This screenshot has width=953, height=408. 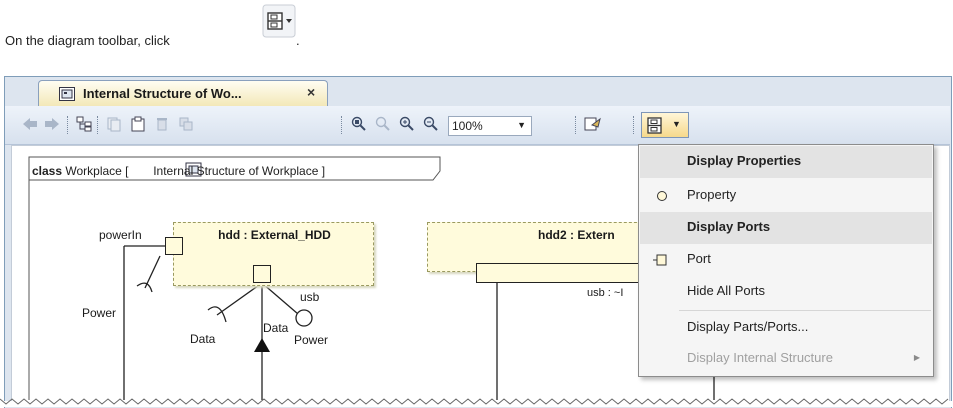 What do you see at coordinates (576, 235) in the screenshot?
I see `part-title: hdd2 : Extern` at bounding box center [576, 235].